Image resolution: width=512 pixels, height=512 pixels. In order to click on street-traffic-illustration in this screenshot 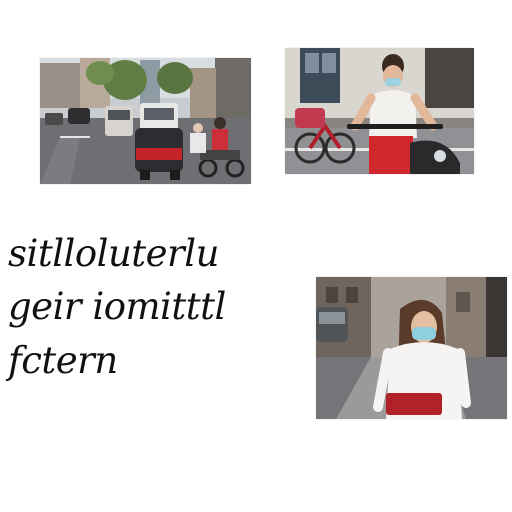, I will do `click(145, 121)`.